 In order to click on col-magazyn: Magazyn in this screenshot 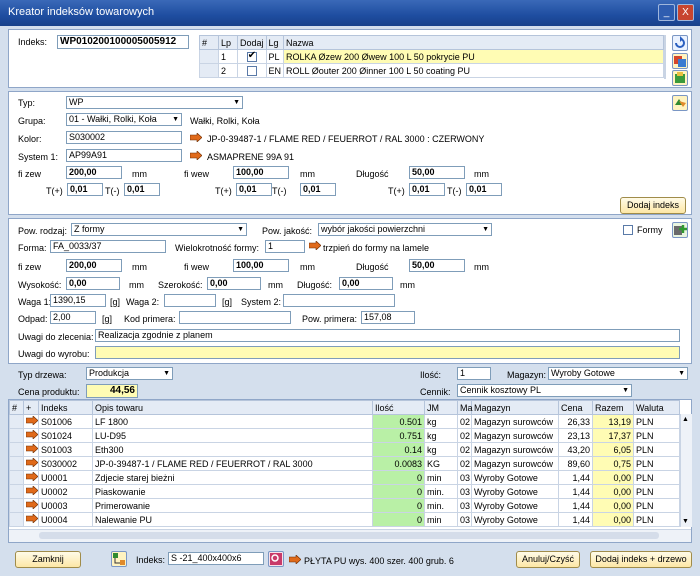, I will do `click(515, 407)`.